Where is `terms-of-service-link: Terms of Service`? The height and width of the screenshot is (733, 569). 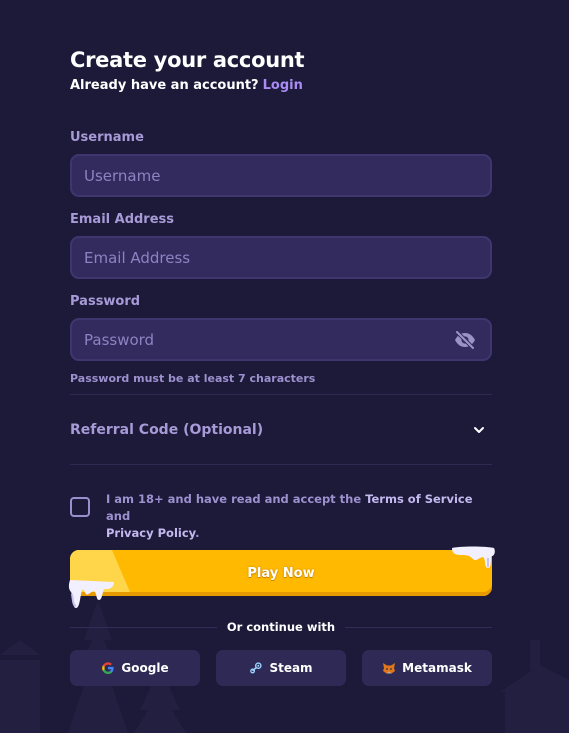
terms-of-service-link: Terms of Service is located at coordinates (418, 499).